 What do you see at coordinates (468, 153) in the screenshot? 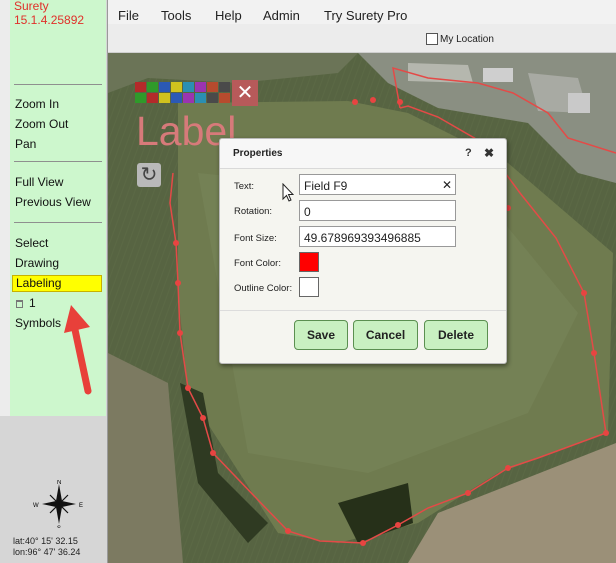
I see `help-icon: ?` at bounding box center [468, 153].